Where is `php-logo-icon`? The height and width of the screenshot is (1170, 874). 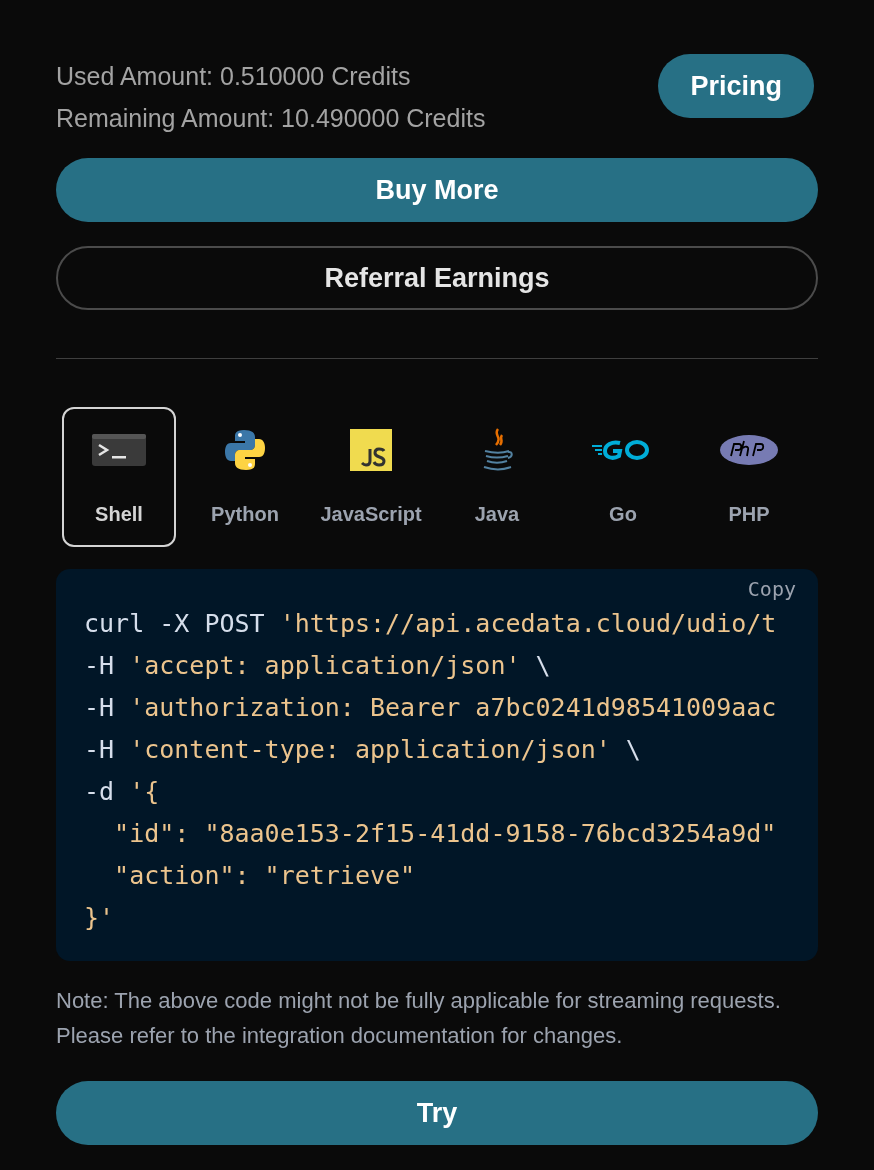
php-logo-icon is located at coordinates (749, 450).